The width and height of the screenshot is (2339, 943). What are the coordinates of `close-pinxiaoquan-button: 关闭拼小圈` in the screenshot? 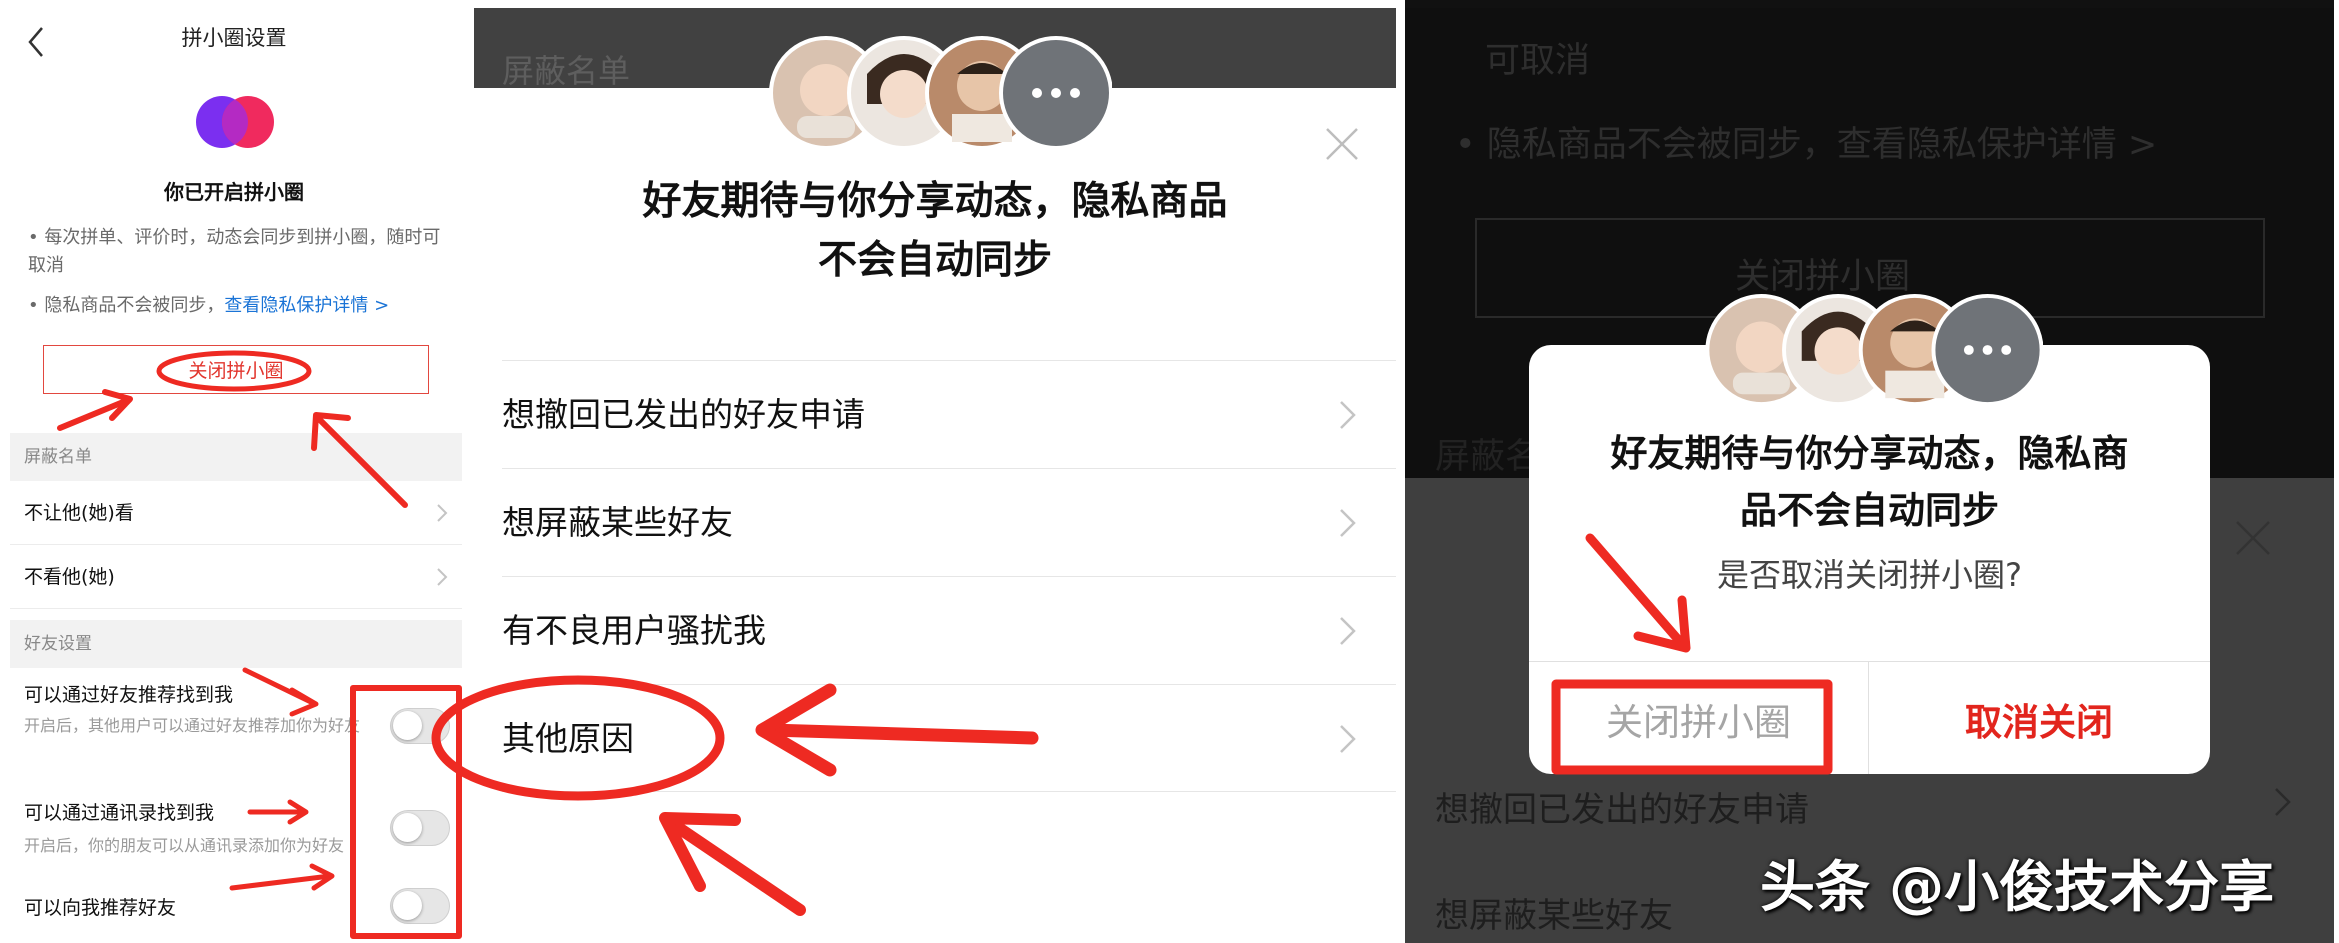 It's located at (236, 369).